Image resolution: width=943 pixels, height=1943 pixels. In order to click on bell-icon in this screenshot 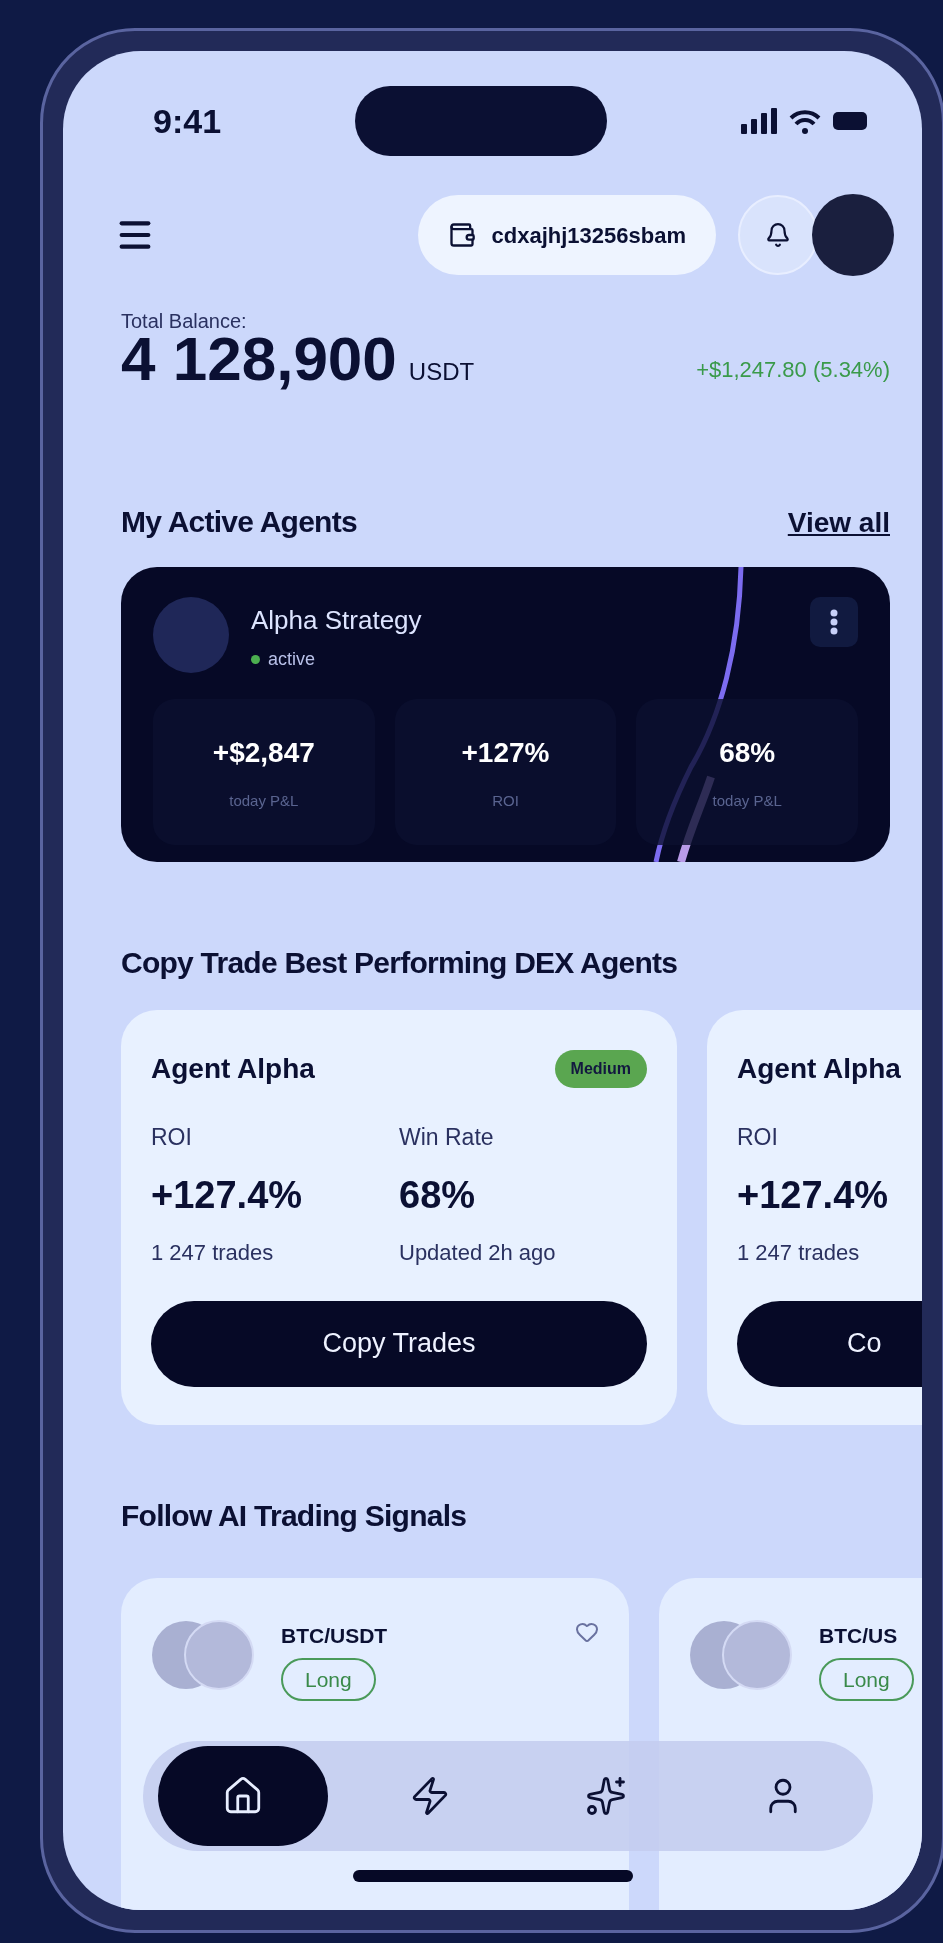, I will do `click(778, 235)`.